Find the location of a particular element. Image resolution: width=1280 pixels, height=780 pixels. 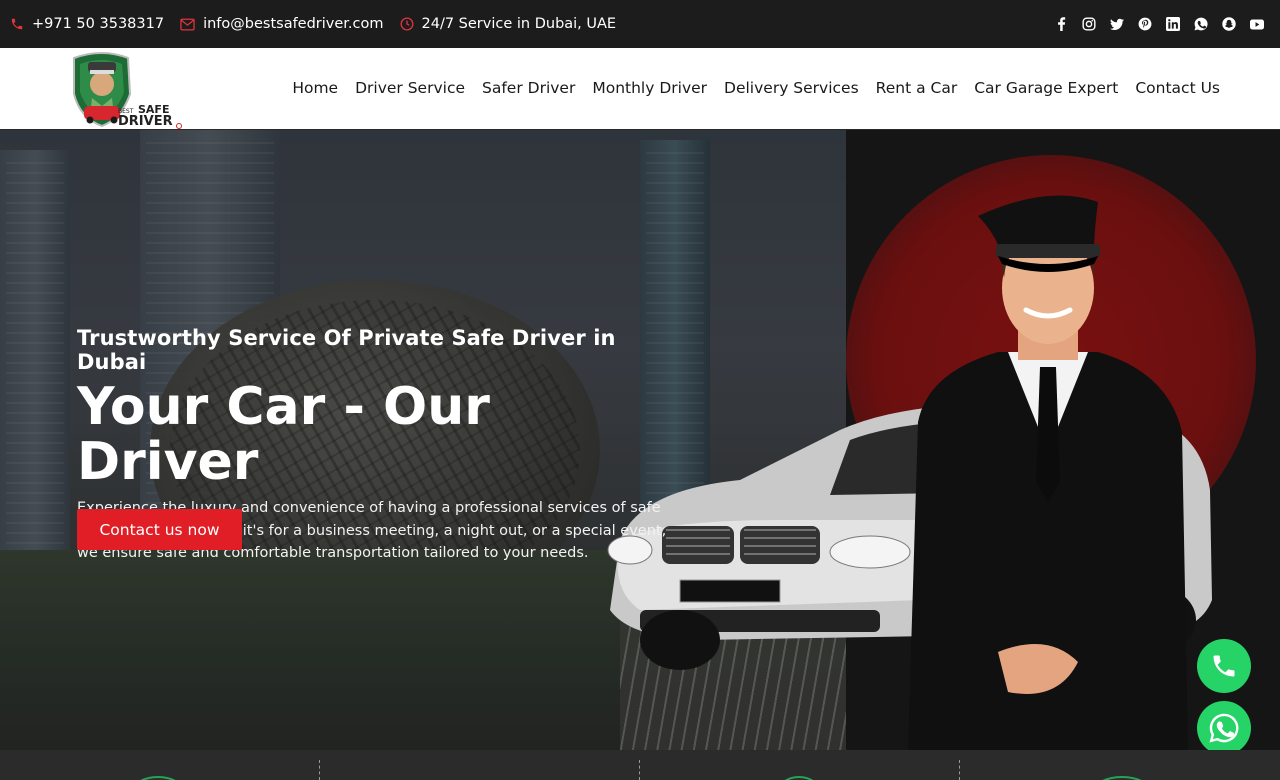

svg-text: DRIVER is located at coordinates (145, 121).